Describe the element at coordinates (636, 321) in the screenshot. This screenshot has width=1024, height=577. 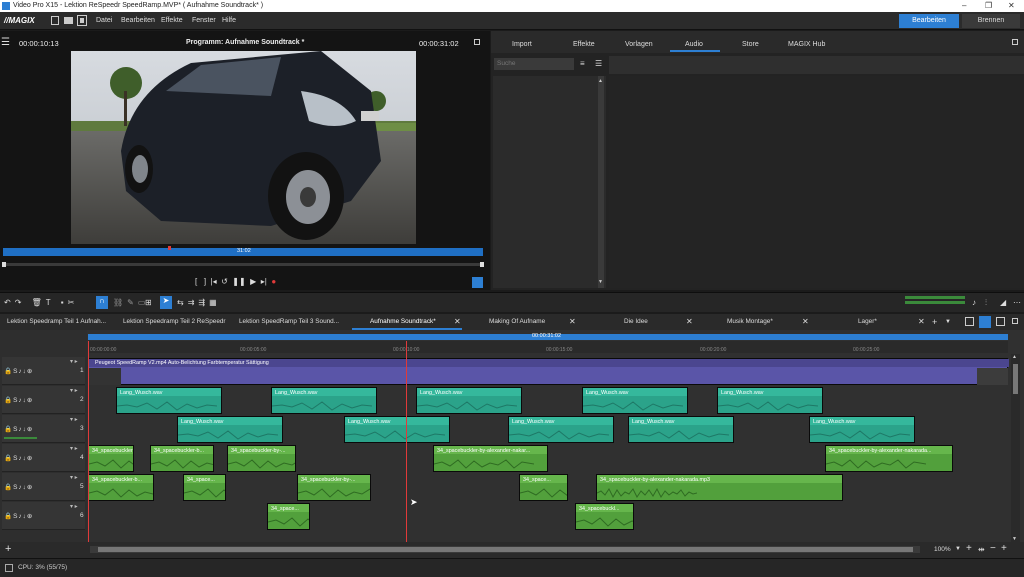
I see `tab-project-6: Die Idee` at that location.